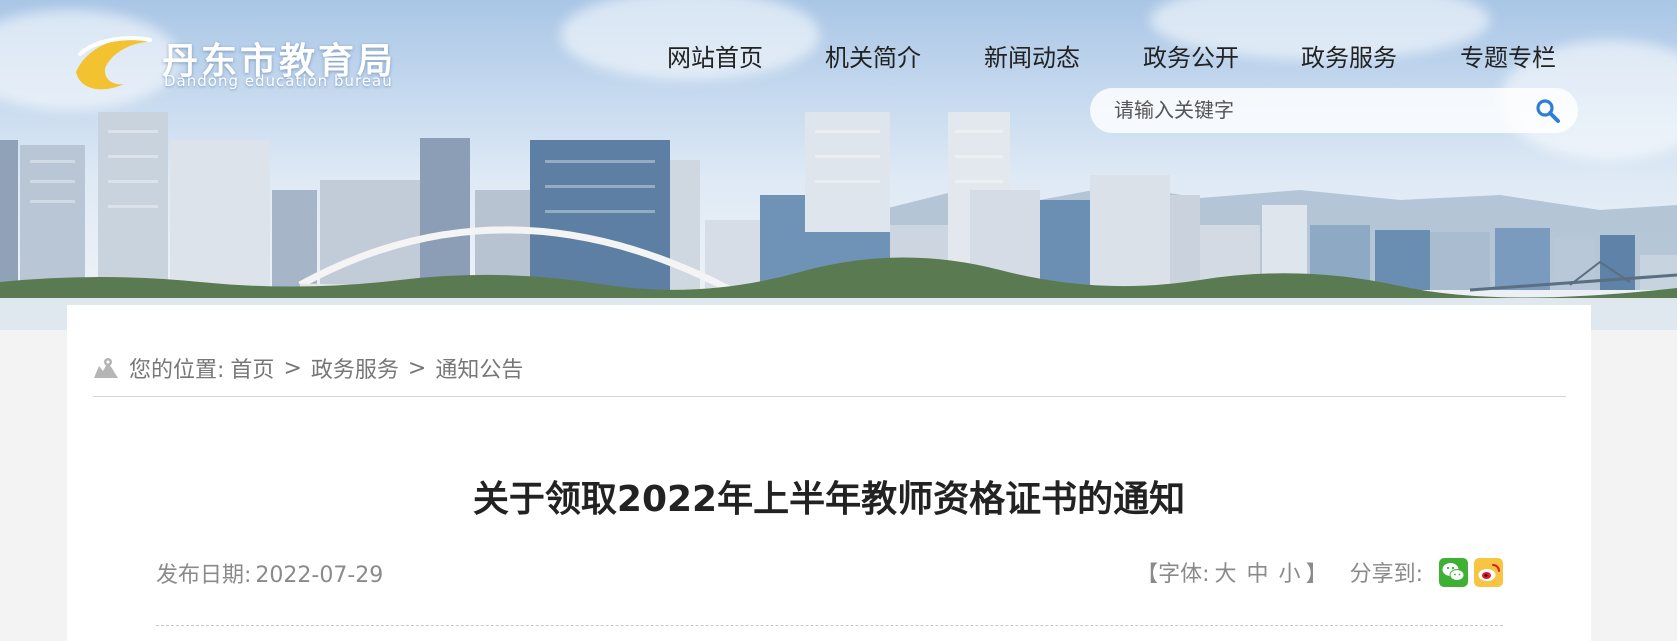 The image size is (1677, 641). What do you see at coordinates (177, 370) in the screenshot?
I see `breadcrumb-prefix: 您的位置:` at bounding box center [177, 370].